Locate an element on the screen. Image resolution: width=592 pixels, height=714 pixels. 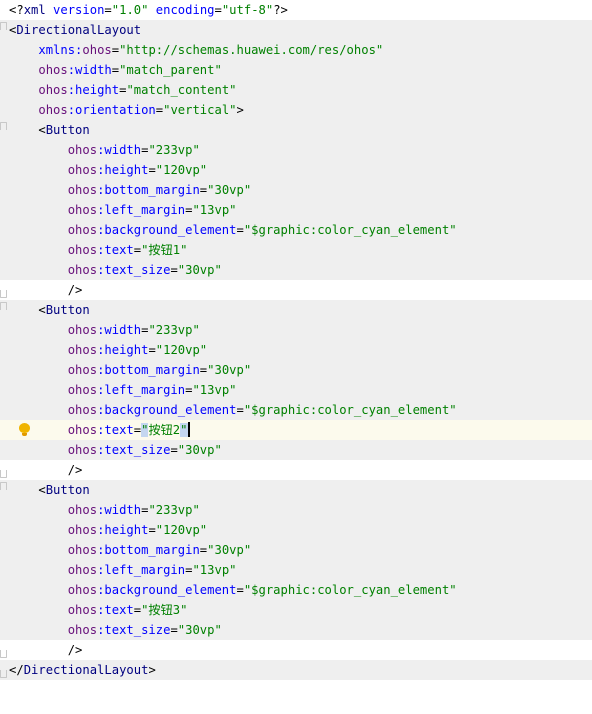
code-text: <?xml version="1.0" encoding="utf-8"?> is located at coordinates (148, 10).